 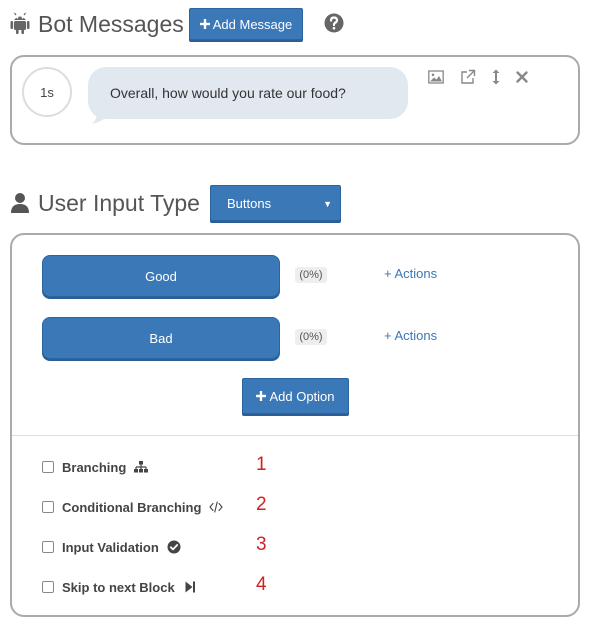 What do you see at coordinates (252, 24) in the screenshot?
I see `add-message-label: Add Message` at bounding box center [252, 24].